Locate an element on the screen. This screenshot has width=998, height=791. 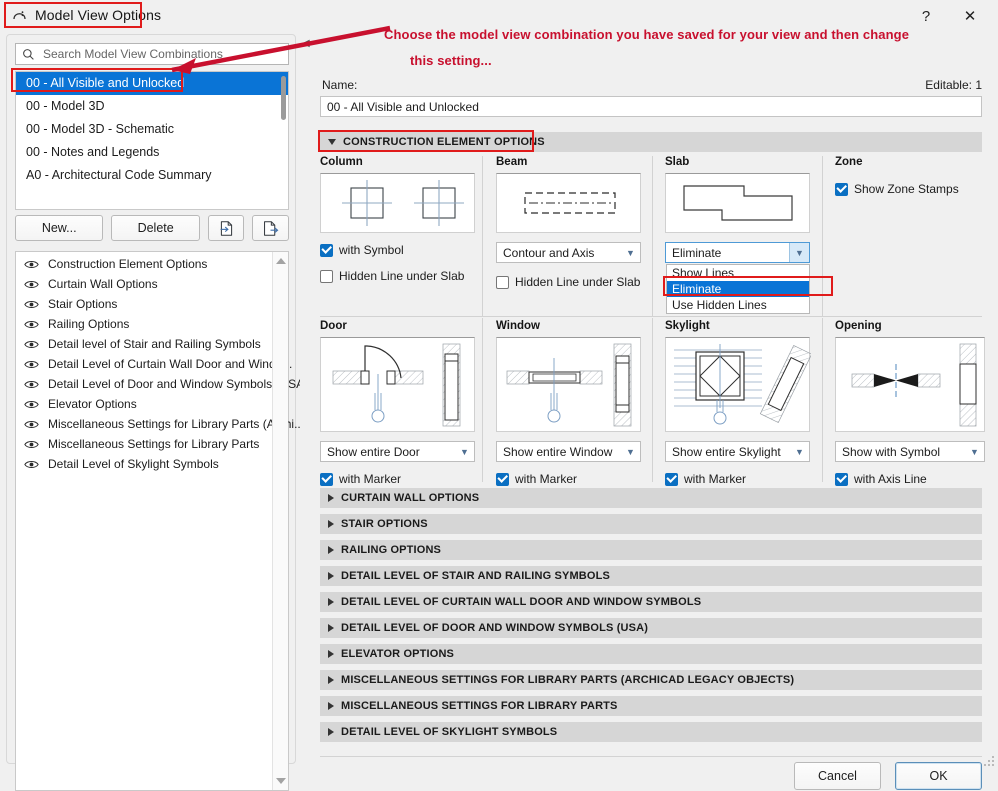
collapsed-section-label: RAILING OPTIONS is located at coordinates (391, 550).